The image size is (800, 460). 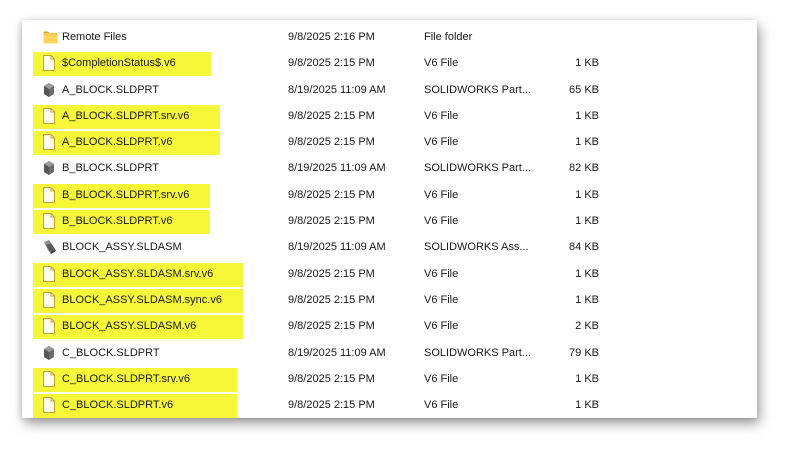 I want to click on file-name: A_BLOCK.SLDPRT, so click(x=111, y=89).